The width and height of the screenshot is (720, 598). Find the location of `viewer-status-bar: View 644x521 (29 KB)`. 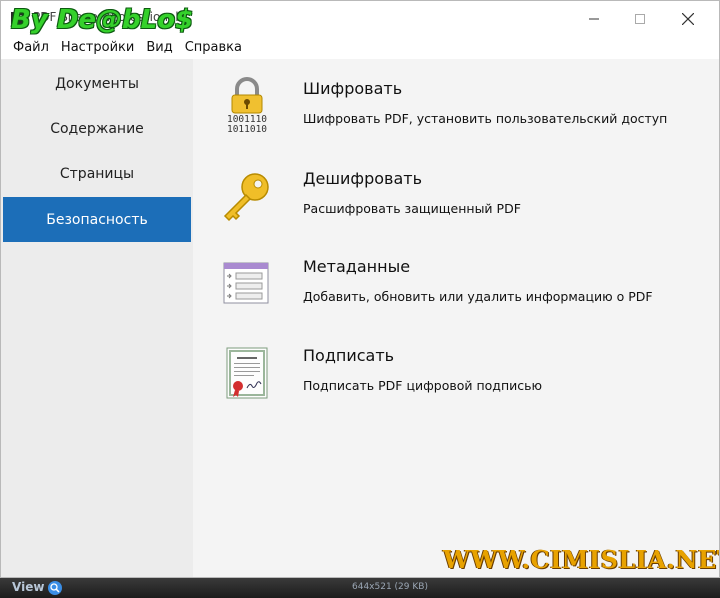

viewer-status-bar: View 644x521 (29 KB) is located at coordinates (360, 588).